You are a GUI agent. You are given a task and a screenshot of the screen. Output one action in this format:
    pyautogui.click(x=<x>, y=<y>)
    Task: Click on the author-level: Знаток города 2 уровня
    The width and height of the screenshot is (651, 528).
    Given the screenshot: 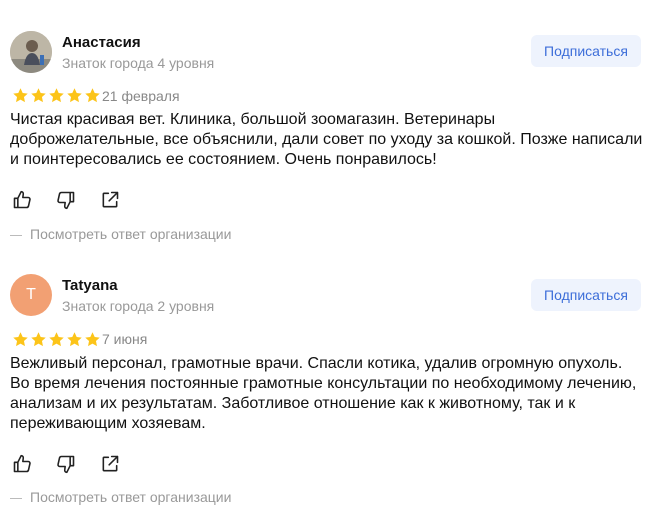 What is the action you would take?
    pyautogui.click(x=138, y=306)
    